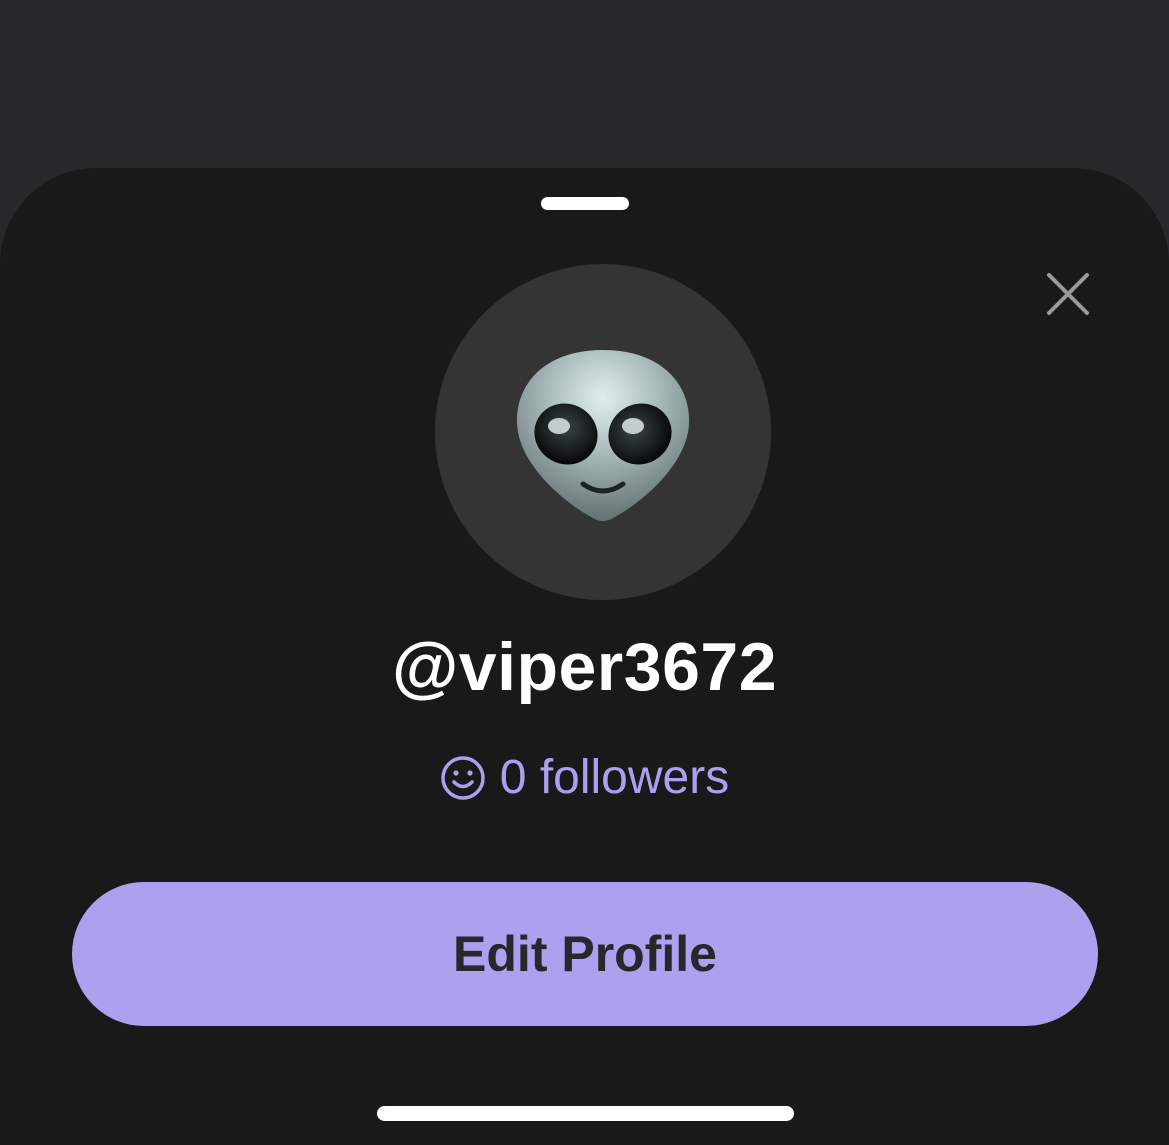  Describe the element at coordinates (585, 1113) in the screenshot. I see `home-indicator` at that location.